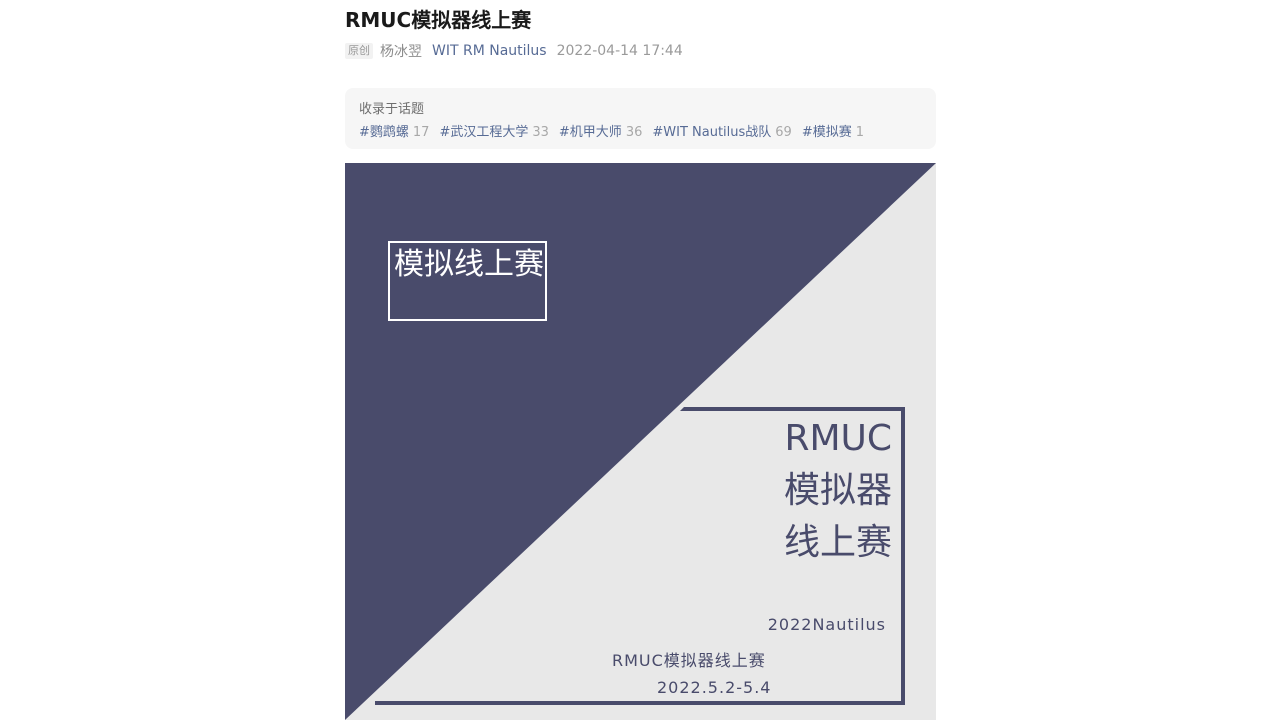 The height and width of the screenshot is (720, 1280). I want to click on article-meta: 原创 杨冰翌 WIT RM Nautilus 2022-04-14 17:44, so click(514, 51).